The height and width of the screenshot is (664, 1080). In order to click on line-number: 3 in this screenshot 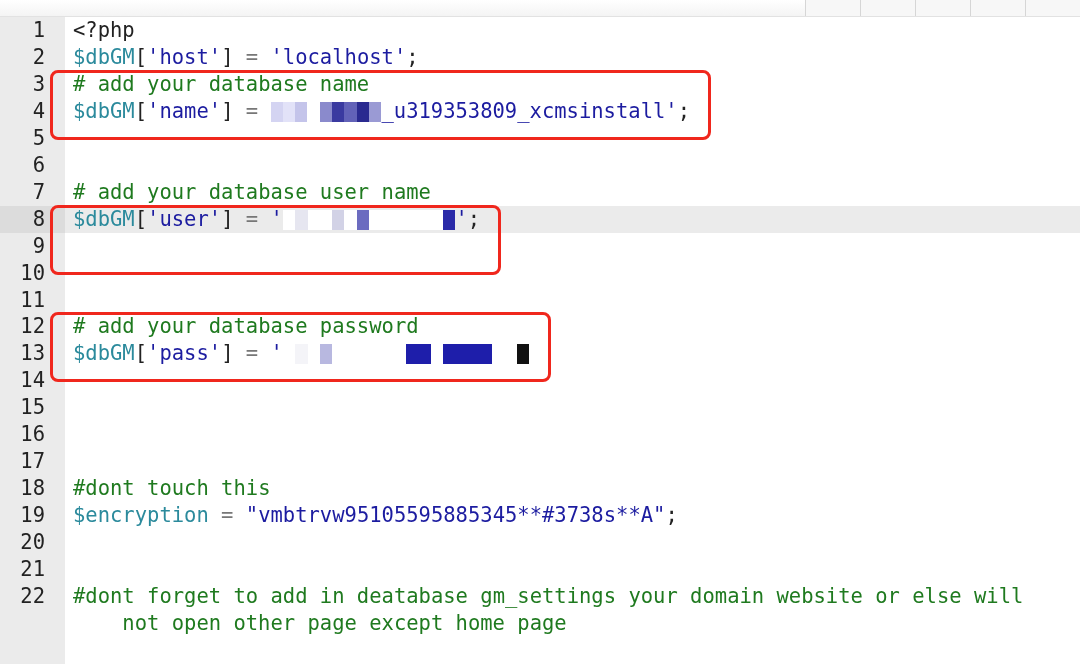, I will do `click(38, 84)`.